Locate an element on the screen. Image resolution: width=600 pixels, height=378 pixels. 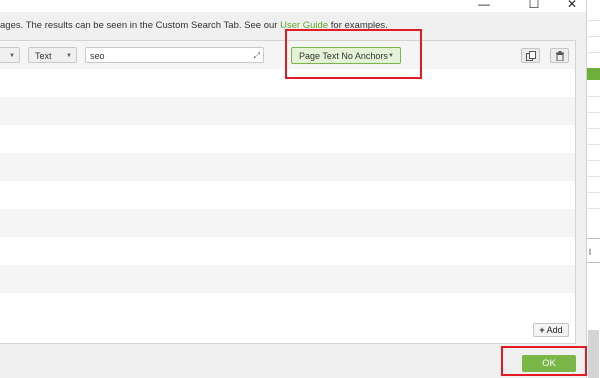
search-term-input: seo ⤢ is located at coordinates (174, 55).